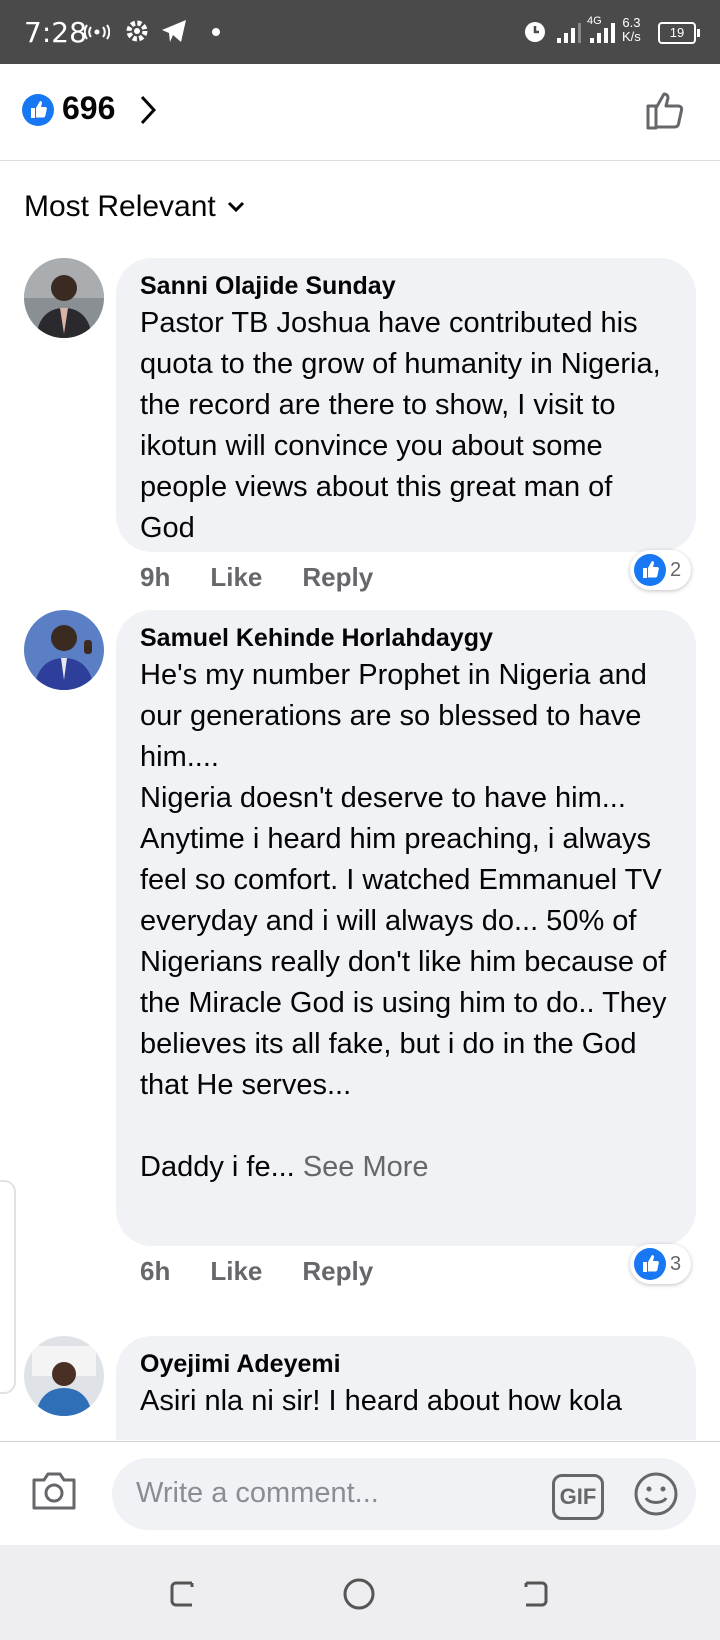  I want to click on comment-reactions: 3, so click(661, 1264).